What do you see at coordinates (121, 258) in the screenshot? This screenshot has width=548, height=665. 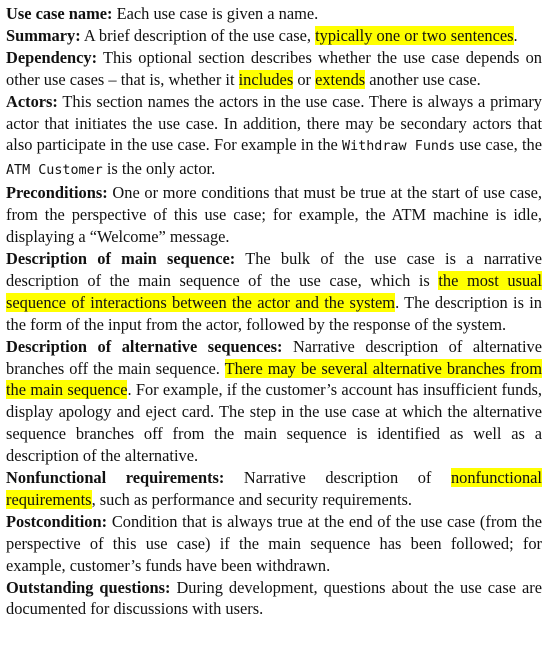 I see `entry-term: Description of main sequence:` at bounding box center [121, 258].